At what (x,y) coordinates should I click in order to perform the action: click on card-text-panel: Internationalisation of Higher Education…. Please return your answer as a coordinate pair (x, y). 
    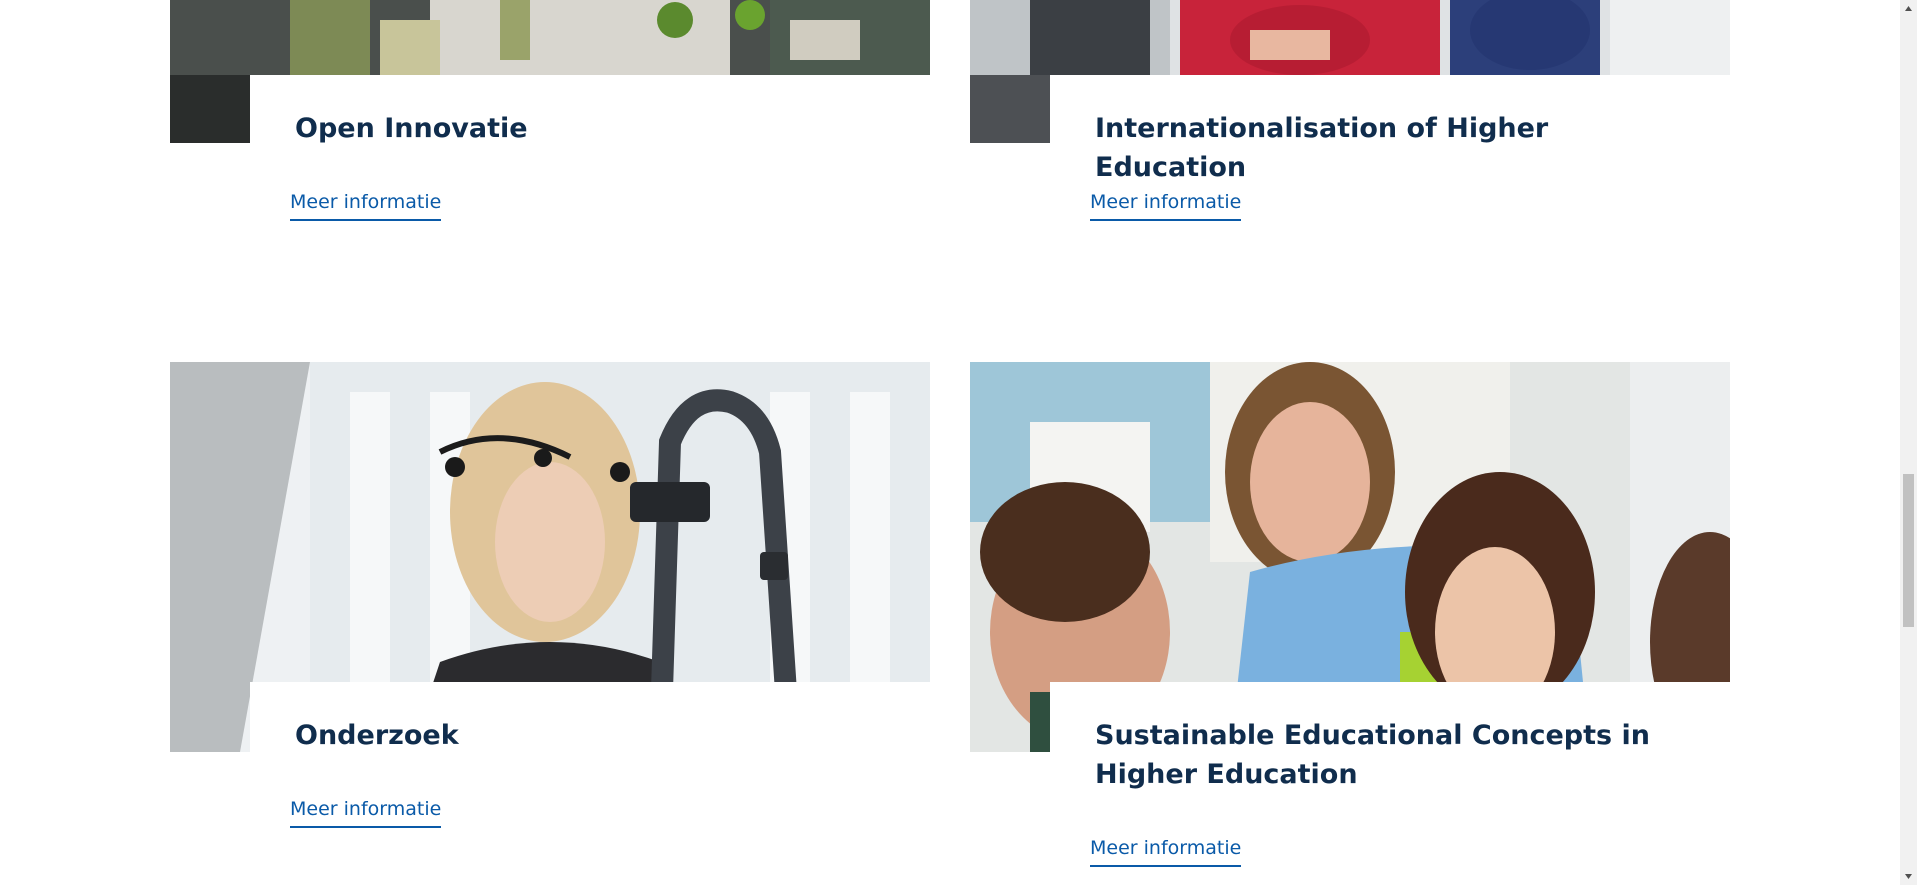
    Looking at the image, I should click on (1390, 162).